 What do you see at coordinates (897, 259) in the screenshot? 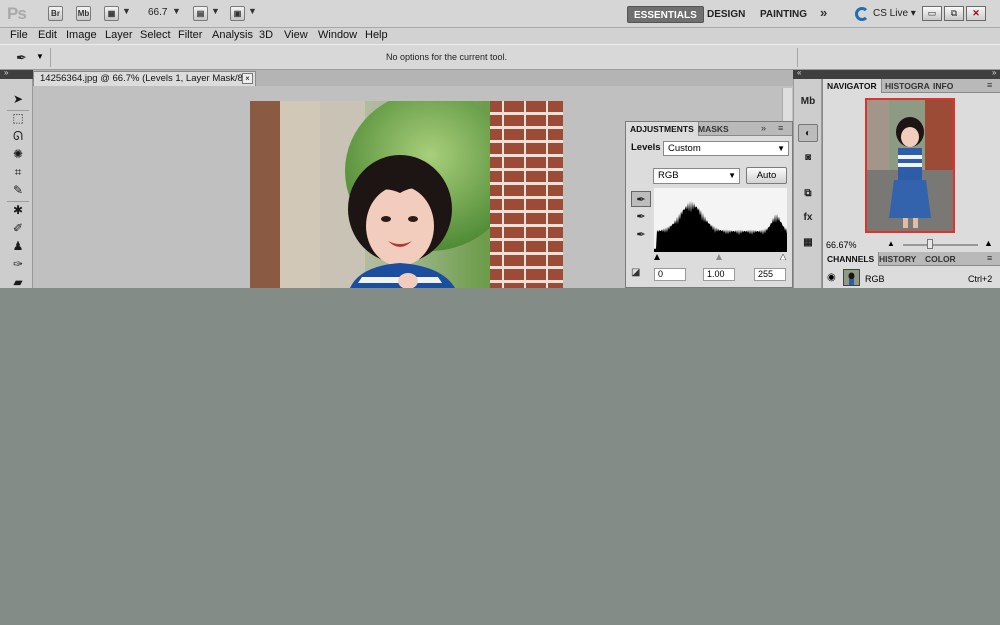
I see `tab-history: HISTORY` at bounding box center [897, 259].